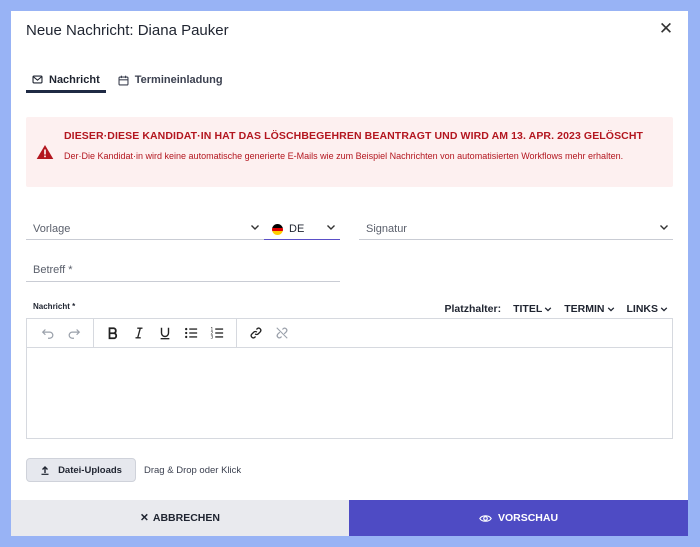 The height and width of the screenshot is (547, 700). Describe the element at coordinates (127, 30) in the screenshot. I see `dialog-title: Neue Nachricht: Diana Pauker` at that location.